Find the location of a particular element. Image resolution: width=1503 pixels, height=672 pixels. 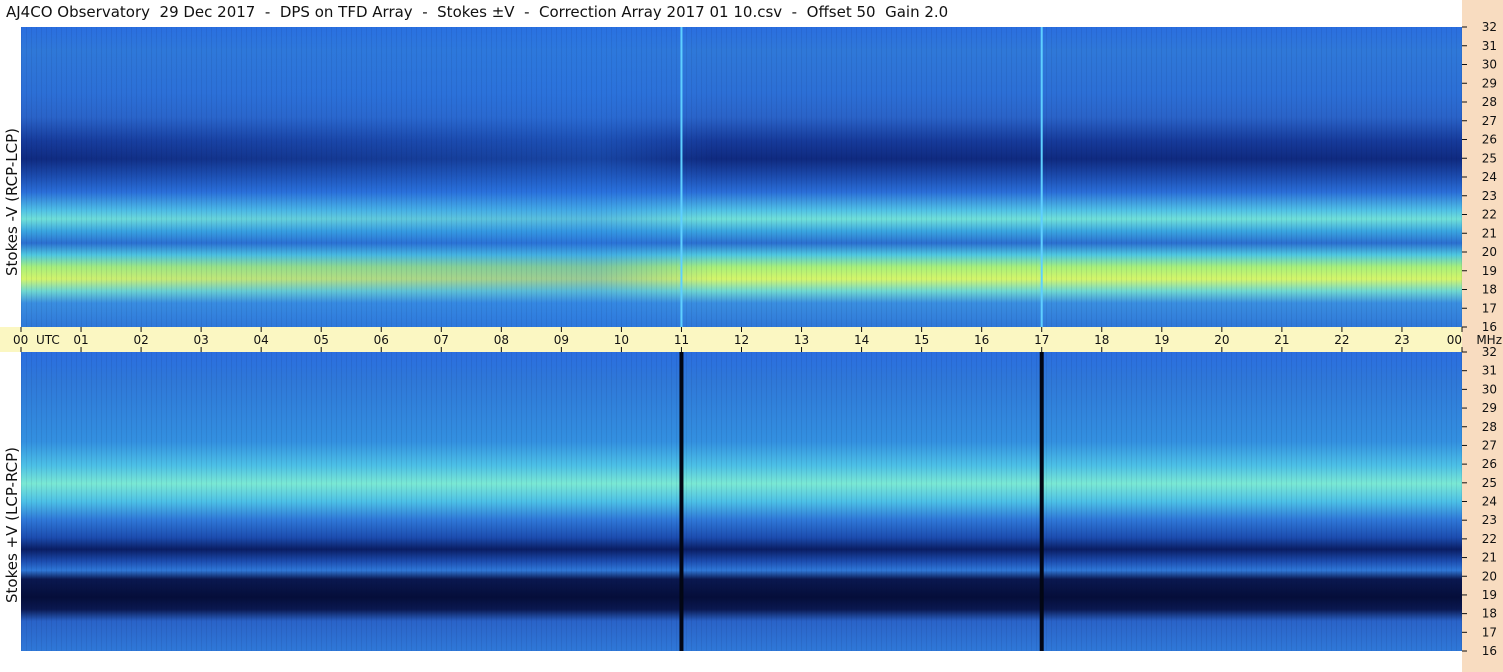

x-tick-label: 14 is located at coordinates (861, 340).